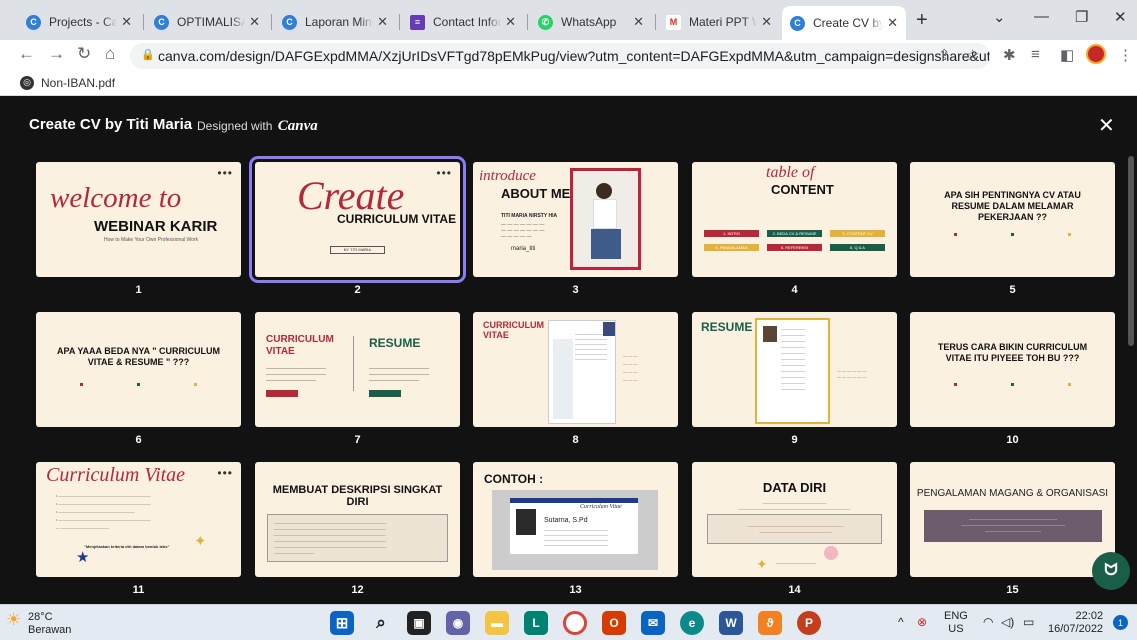 This screenshot has width=1137, height=640. What do you see at coordinates (110, 54) in the screenshot?
I see `home-icon: ⌂` at bounding box center [110, 54].